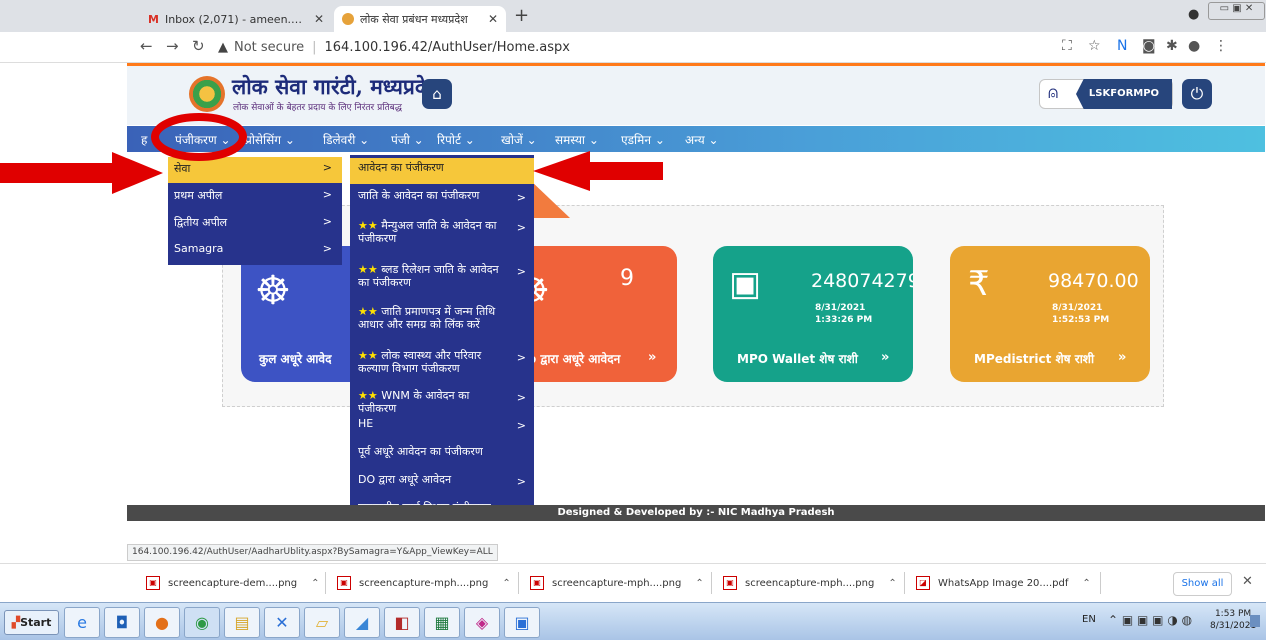 Image resolution: width=1266 pixels, height=640 pixels. Describe the element at coordinates (442, 171) in the screenshot. I see `submenu-item: आवेदन का पंजीकरण` at that location.